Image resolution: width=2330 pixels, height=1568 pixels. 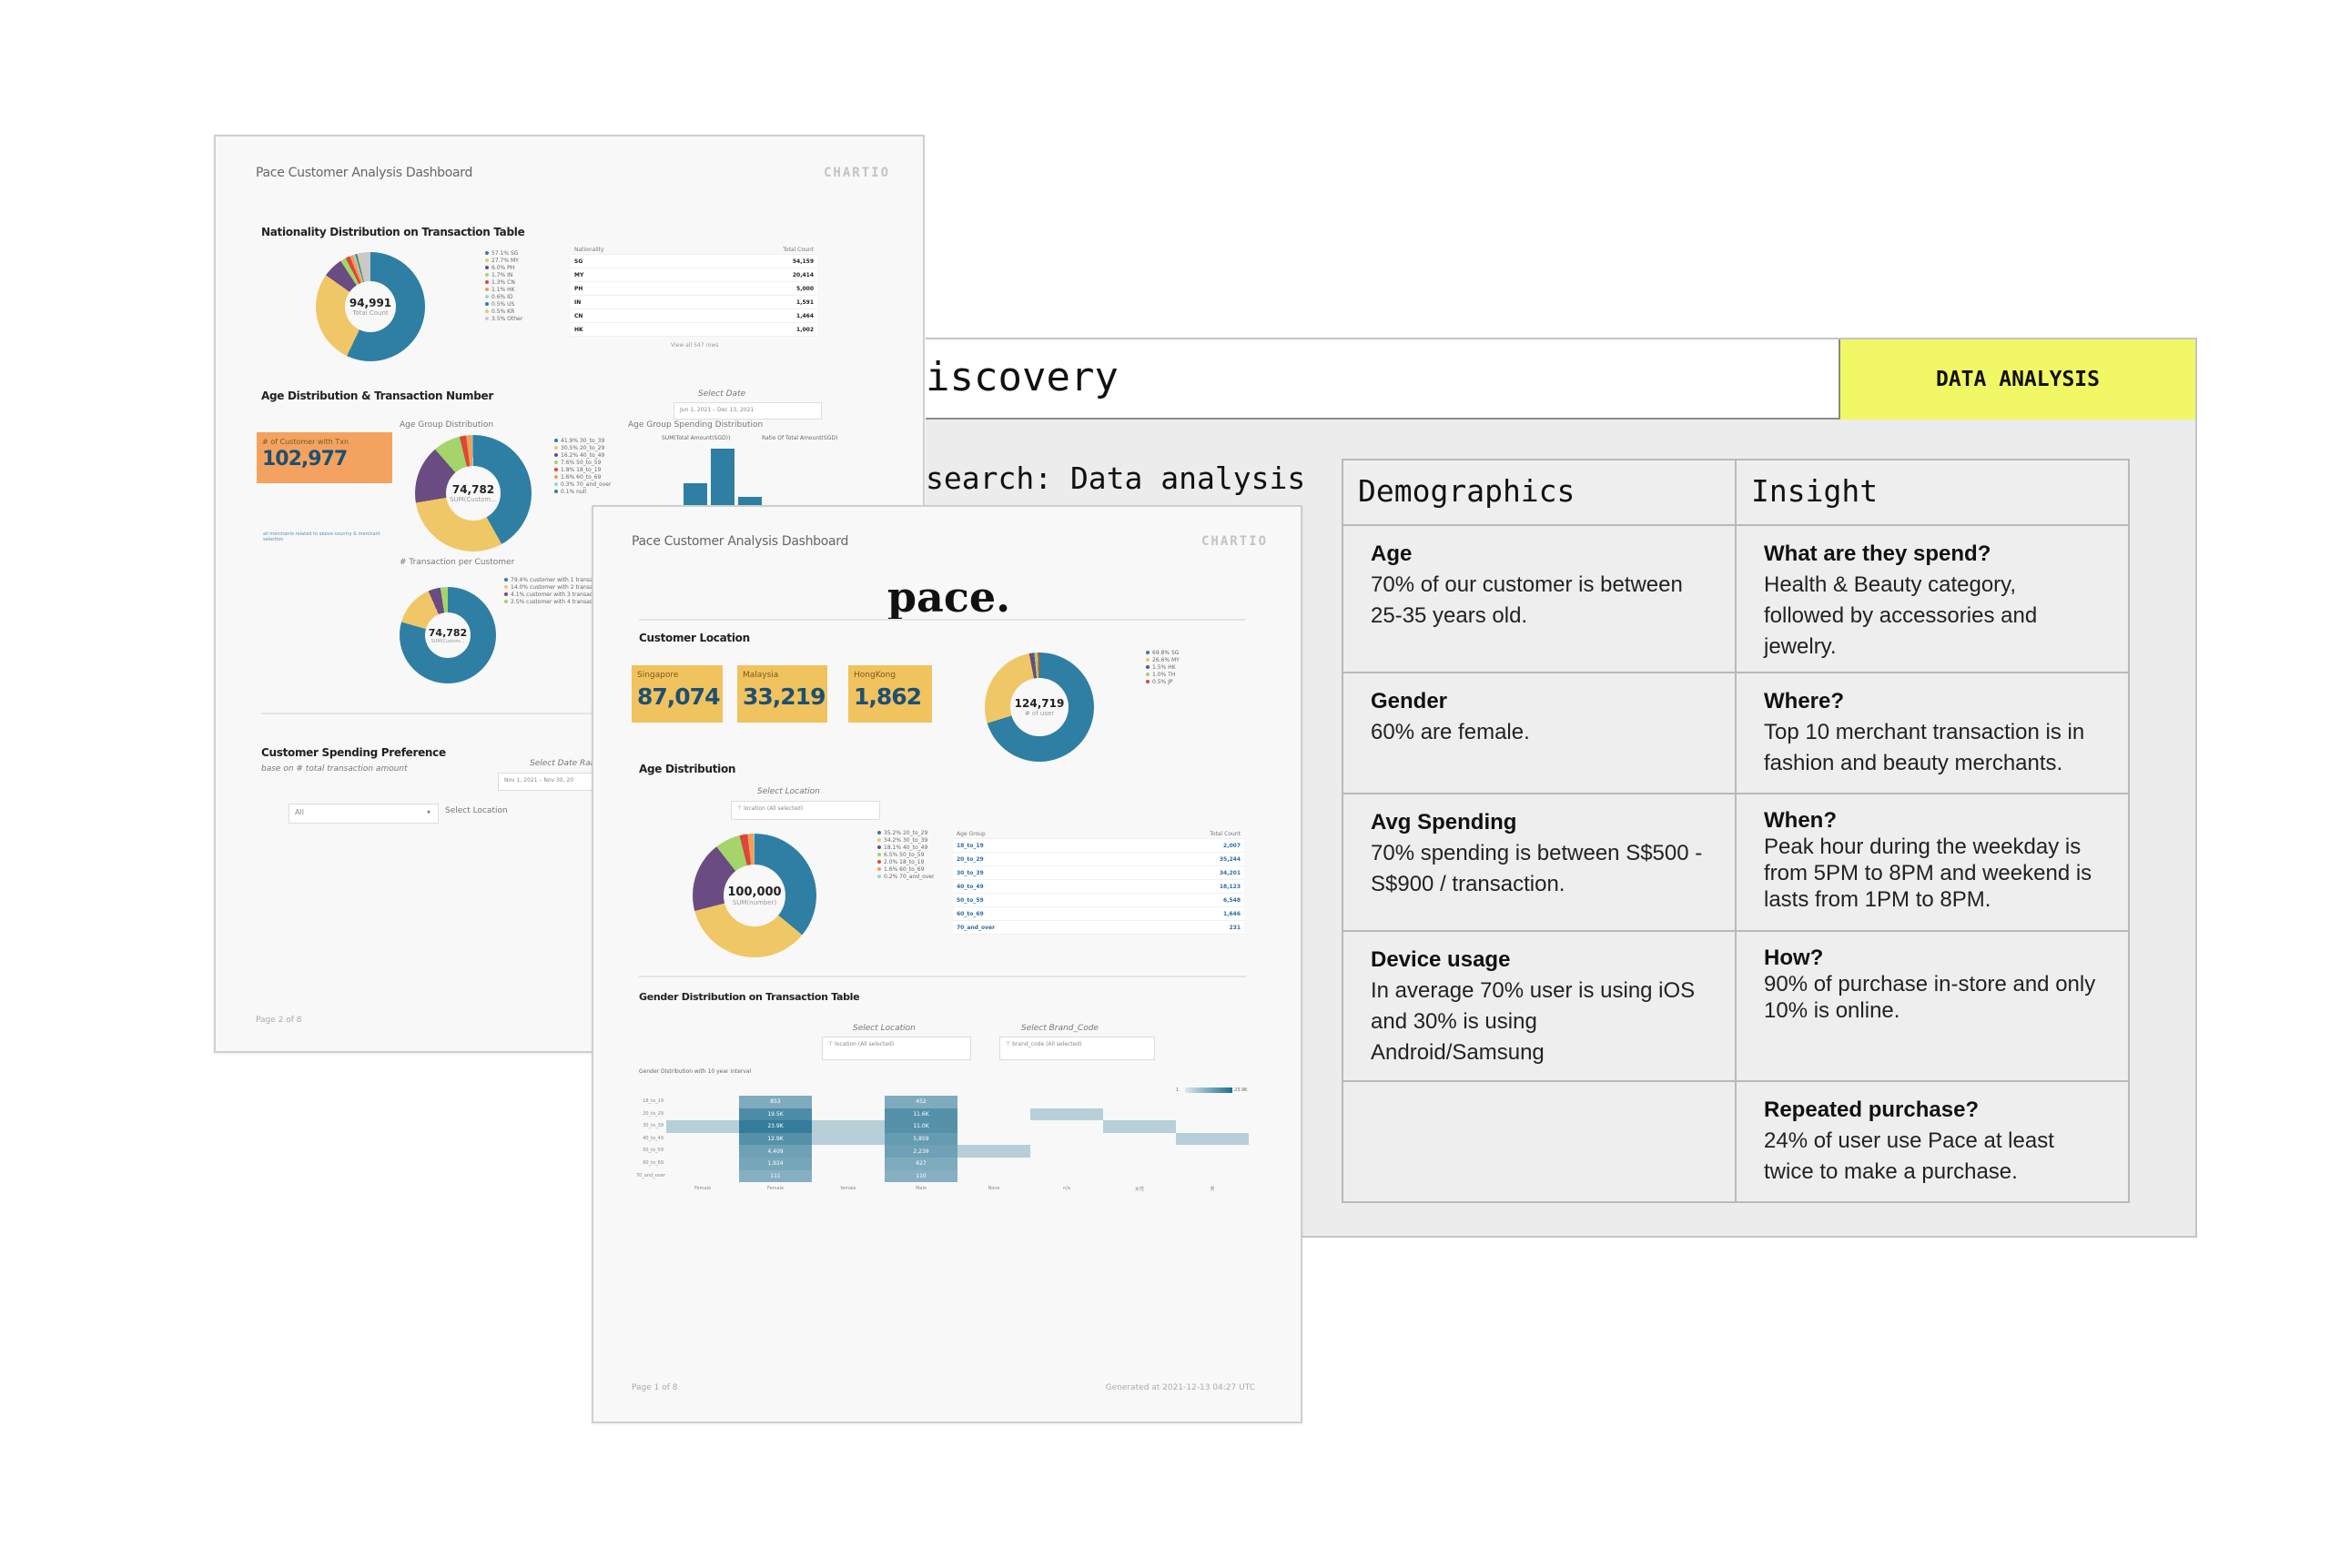 What do you see at coordinates (428, 812) in the screenshot?
I see `chevron-down-icon: ▾` at bounding box center [428, 812].